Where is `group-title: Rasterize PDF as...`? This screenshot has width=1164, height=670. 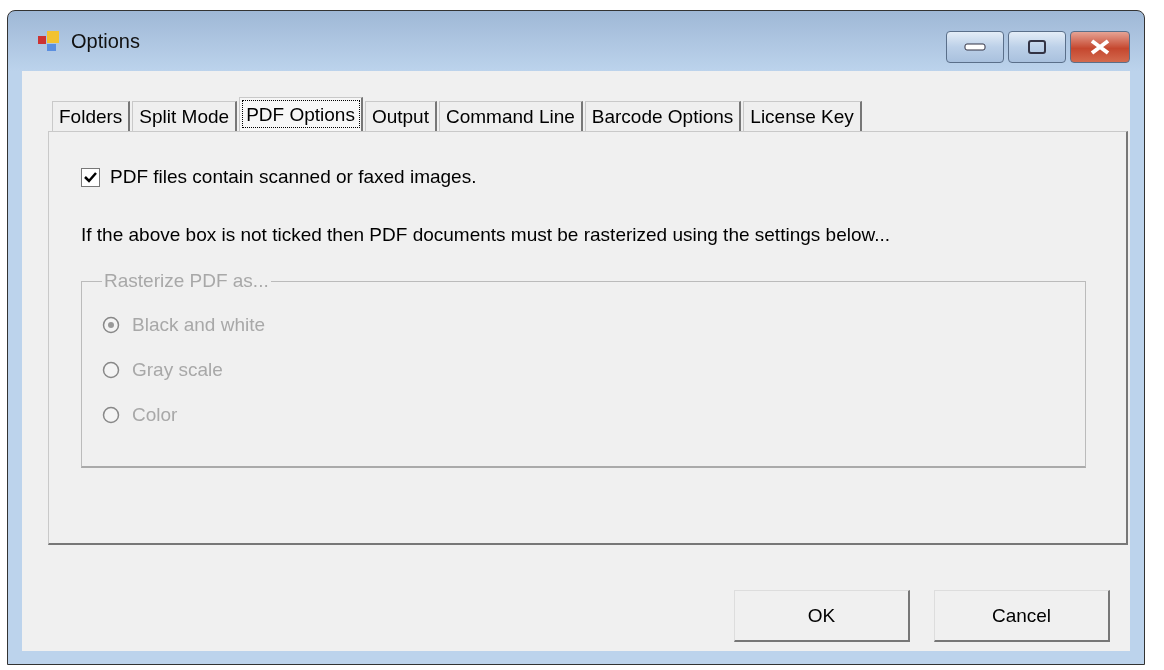
group-title: Rasterize PDF as... is located at coordinates (186, 281).